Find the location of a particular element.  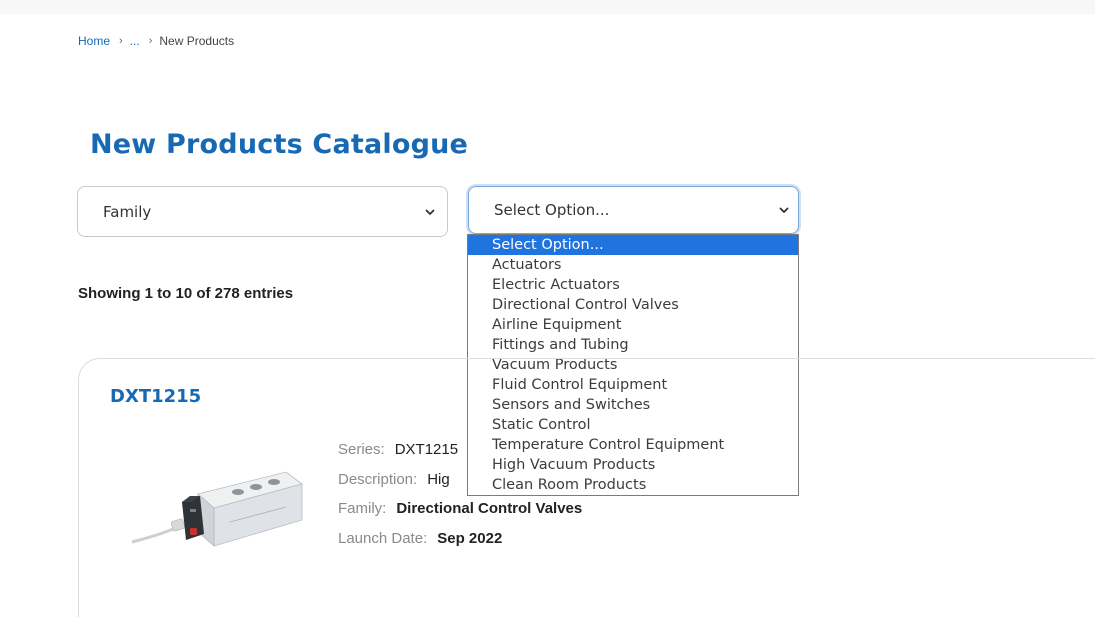

dropdown-option: Airline Equipment is located at coordinates (633, 325).